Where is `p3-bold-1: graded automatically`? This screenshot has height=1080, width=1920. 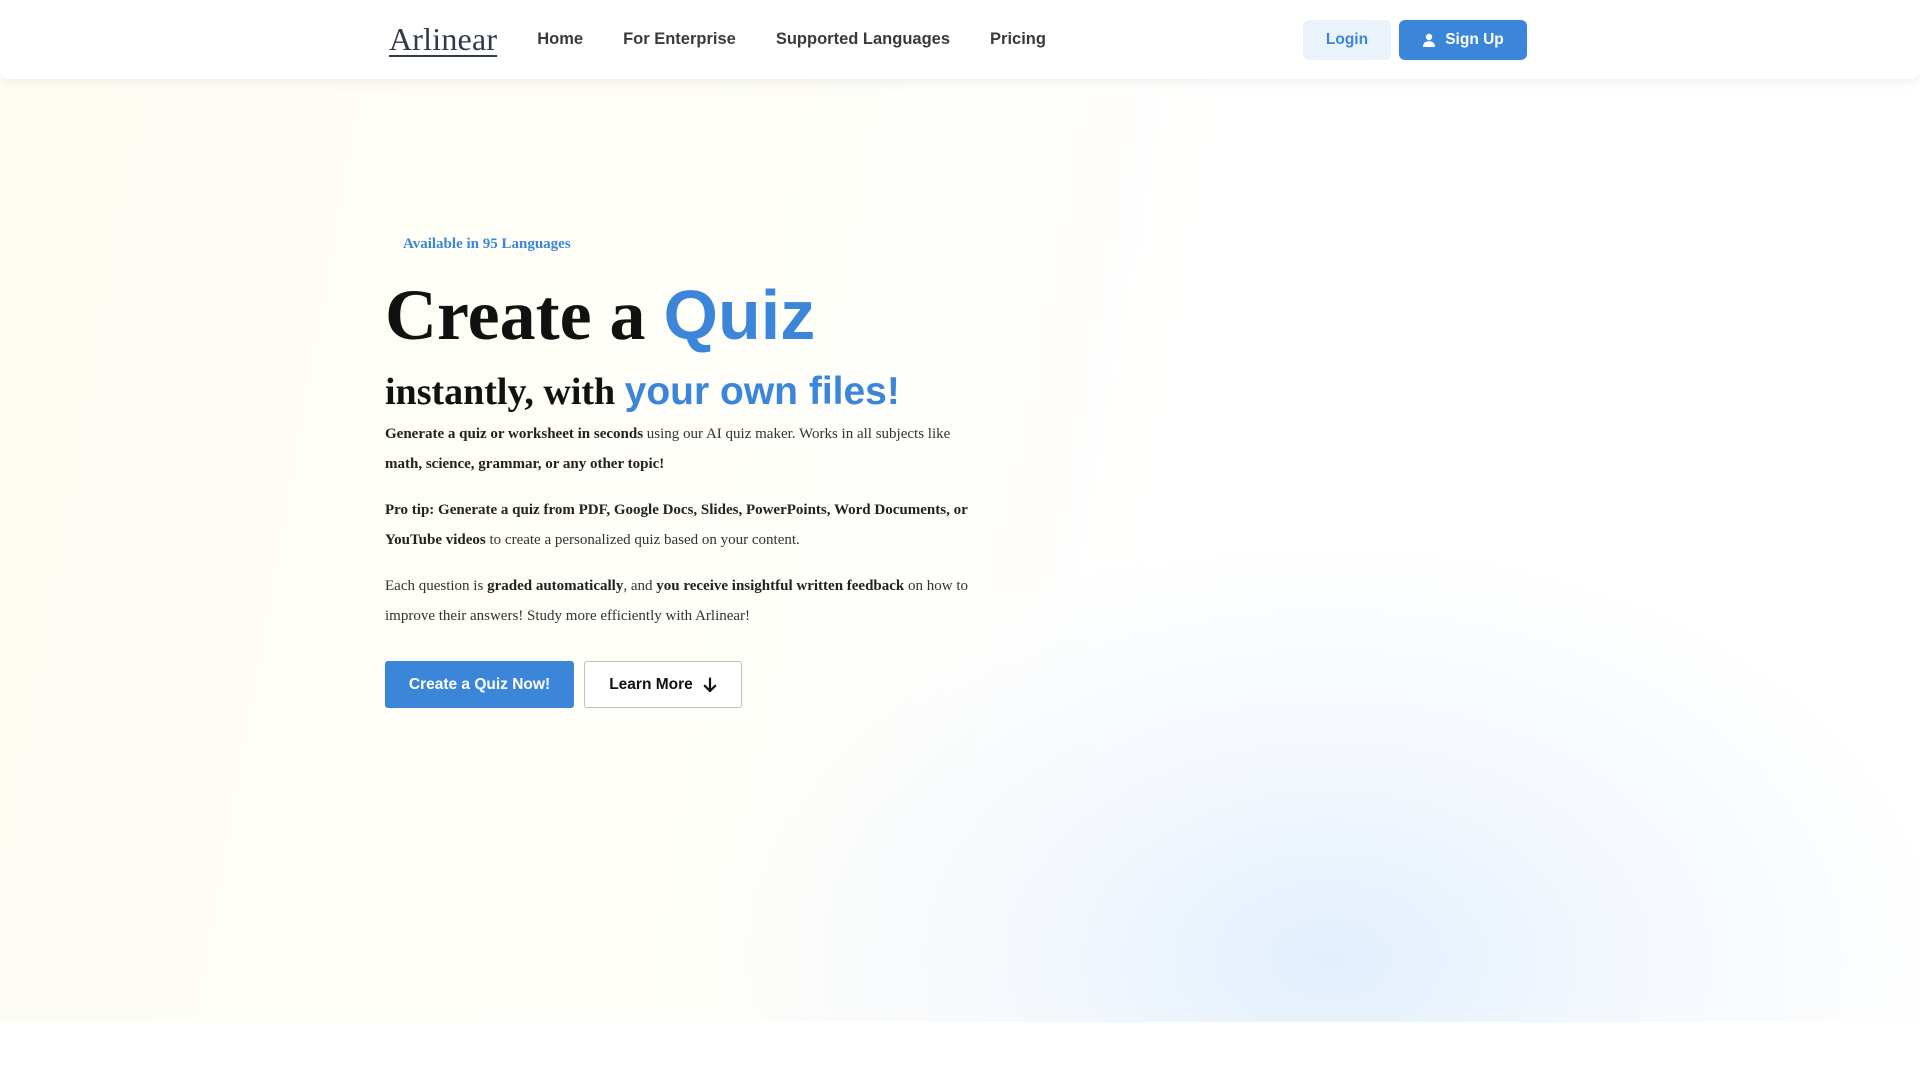
p3-bold-1: graded automatically is located at coordinates (555, 586).